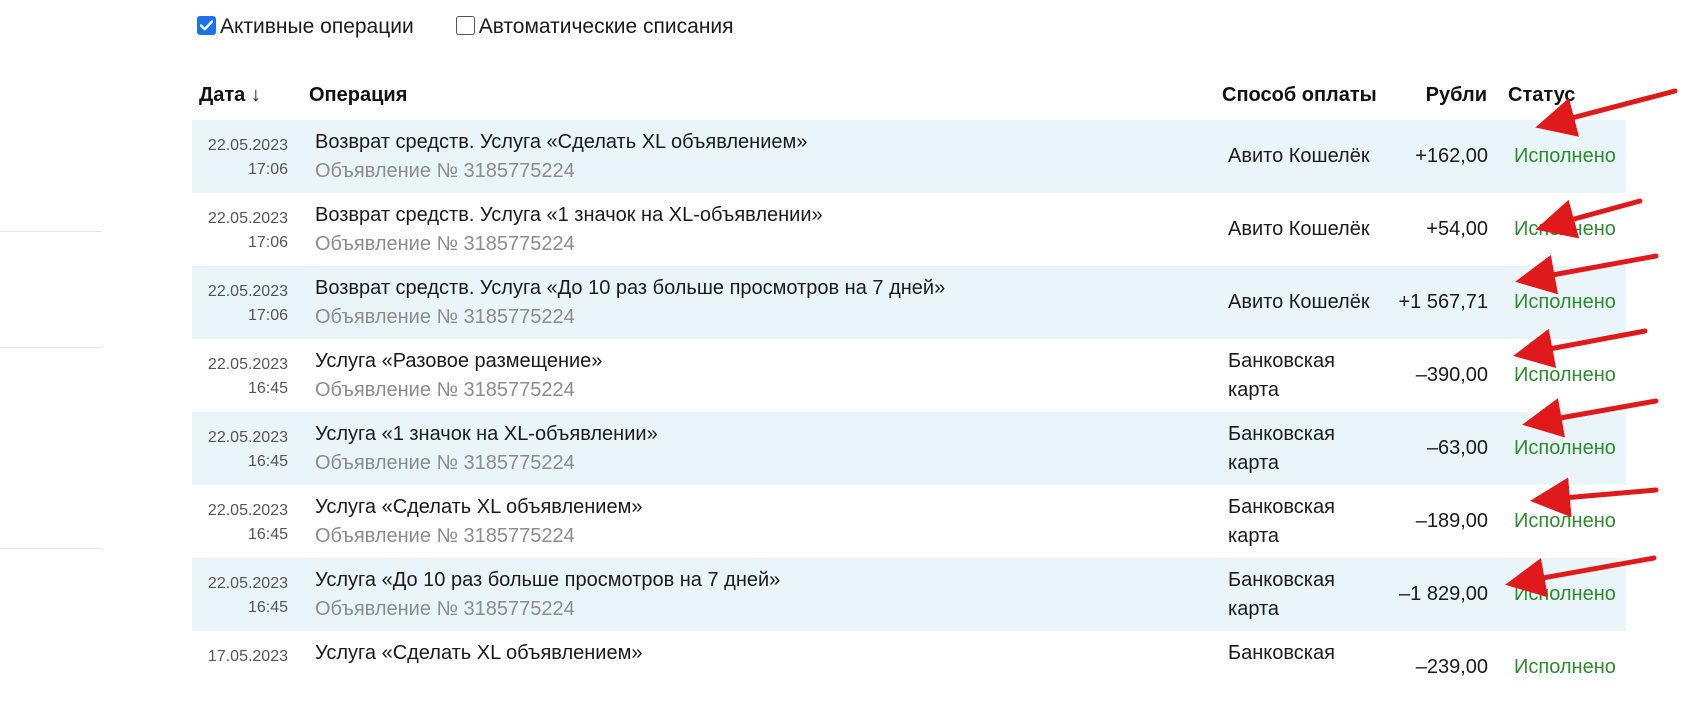 The width and height of the screenshot is (1683, 704). I want to click on amount-rubles: –189,00, so click(1451, 521).